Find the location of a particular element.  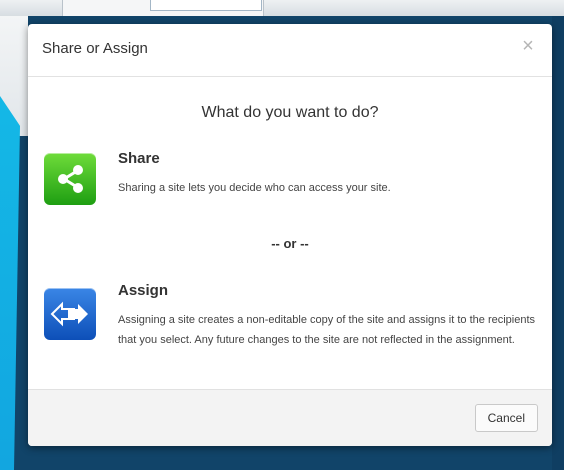

background-strip is located at coordinates (558, 243).